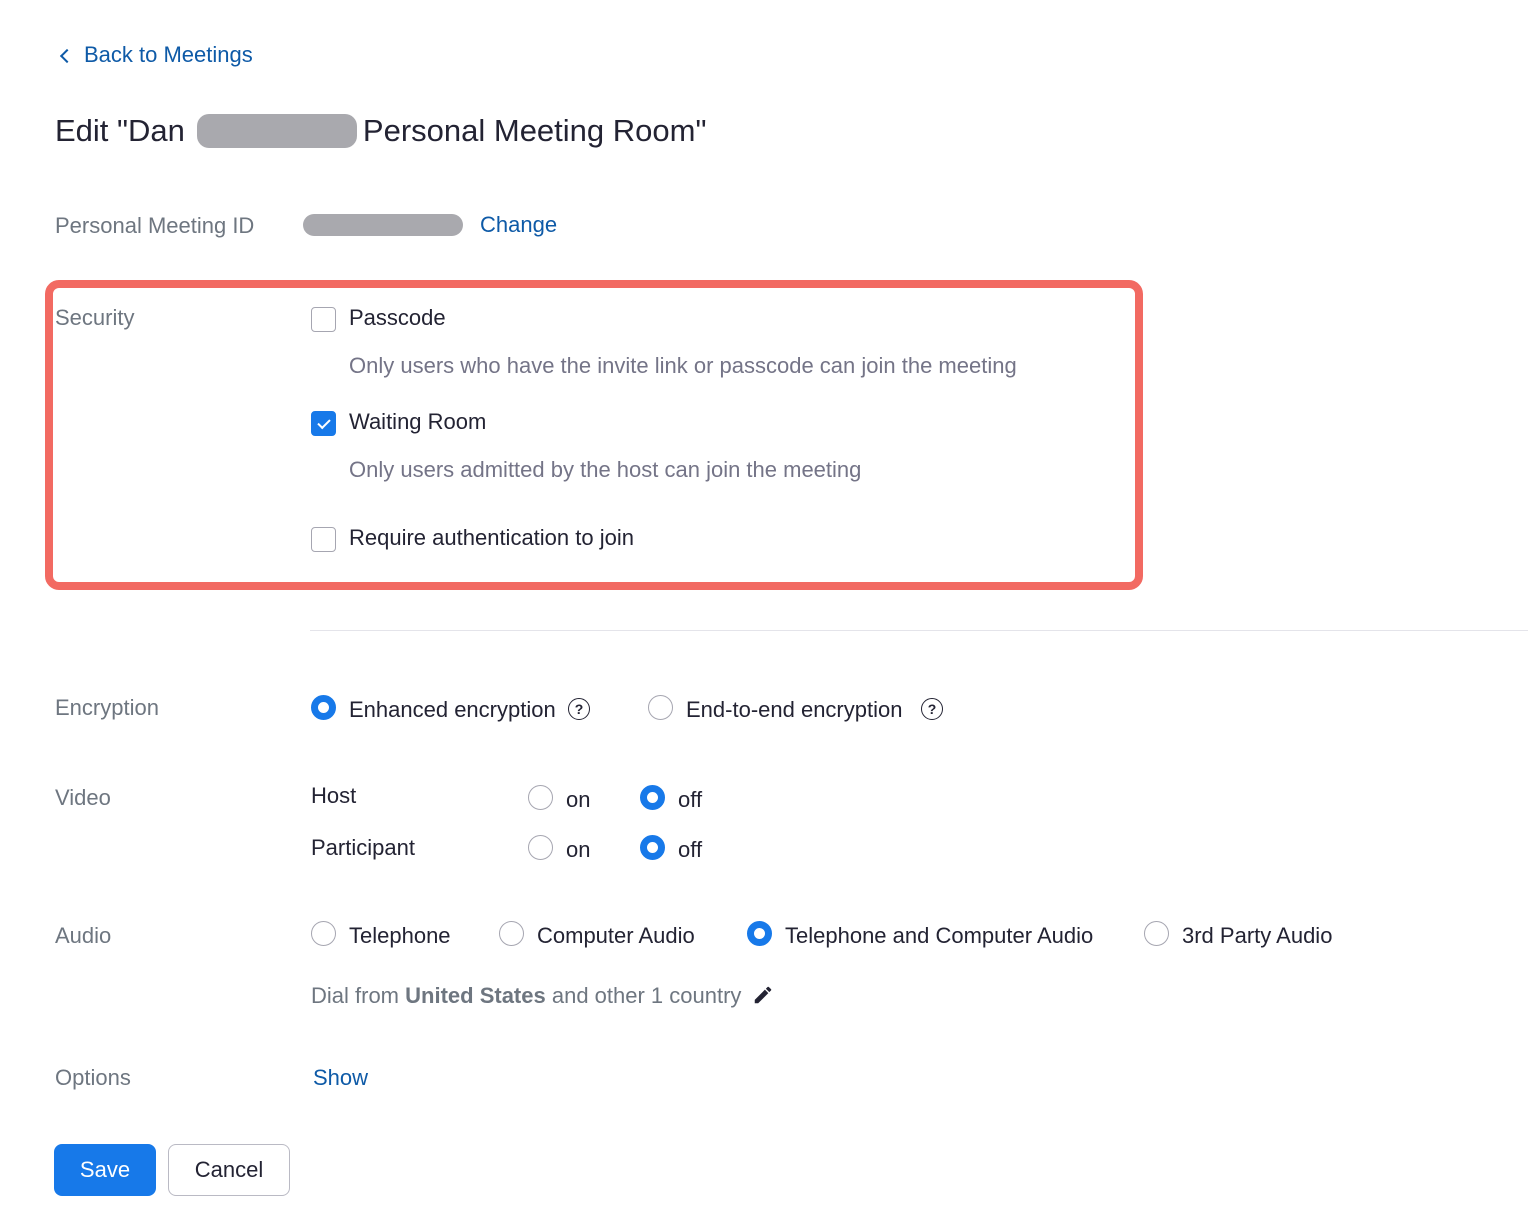 This screenshot has height=1228, width=1528. I want to click on host-video-off-radio, so click(652, 797).